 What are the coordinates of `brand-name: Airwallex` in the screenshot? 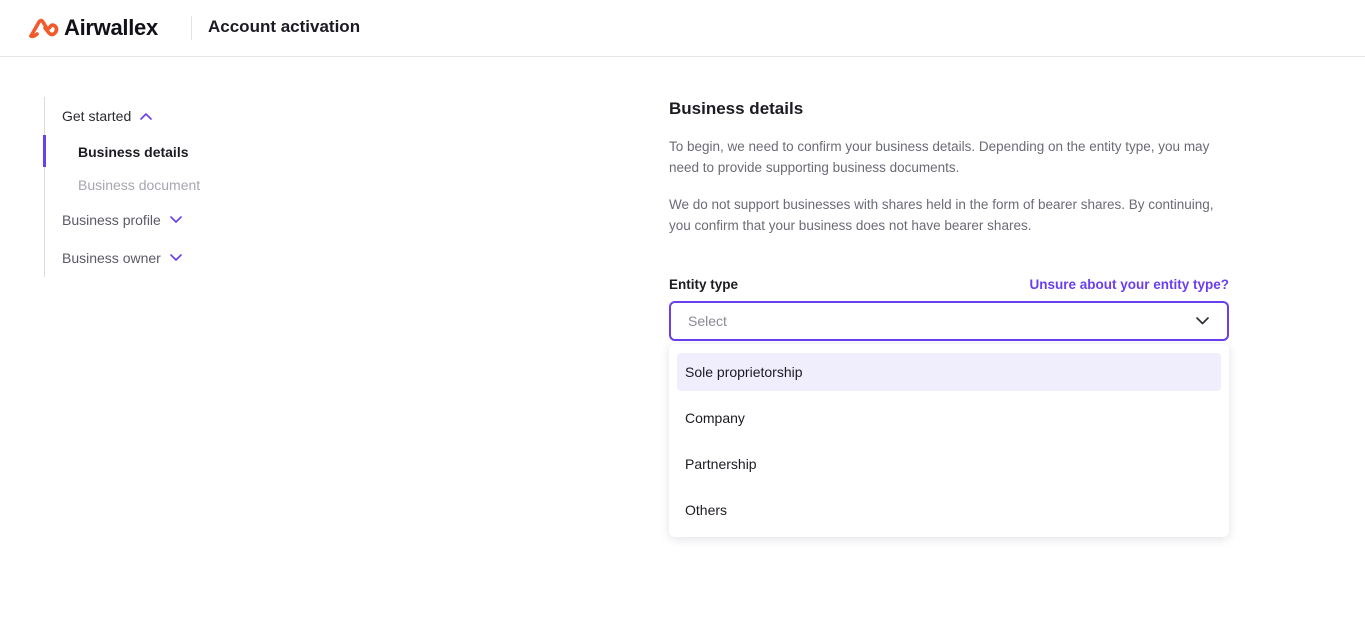 It's located at (111, 27).